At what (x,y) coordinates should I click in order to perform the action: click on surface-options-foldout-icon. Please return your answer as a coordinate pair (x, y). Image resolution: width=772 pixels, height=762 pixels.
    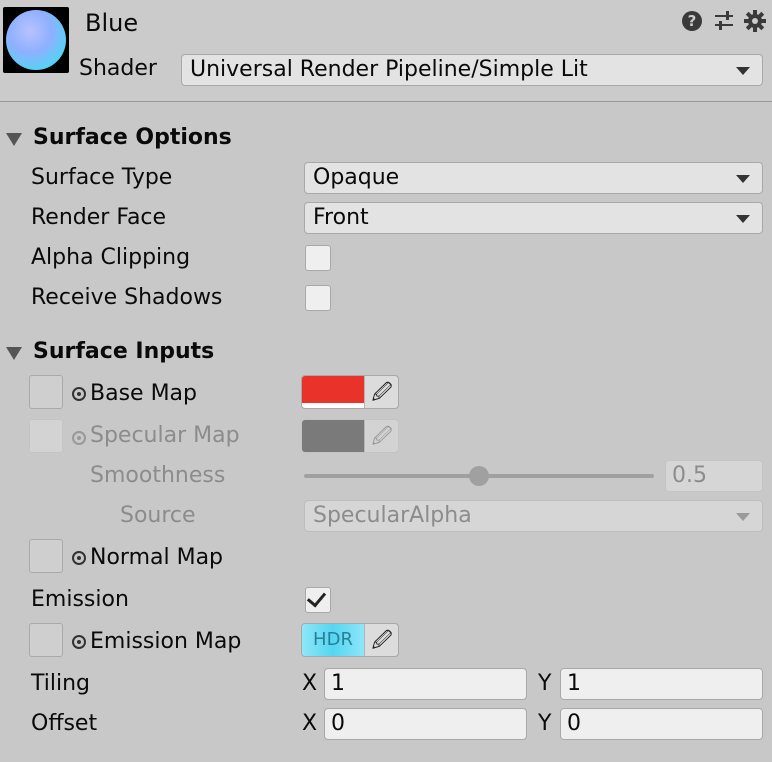
    Looking at the image, I should click on (14, 139).